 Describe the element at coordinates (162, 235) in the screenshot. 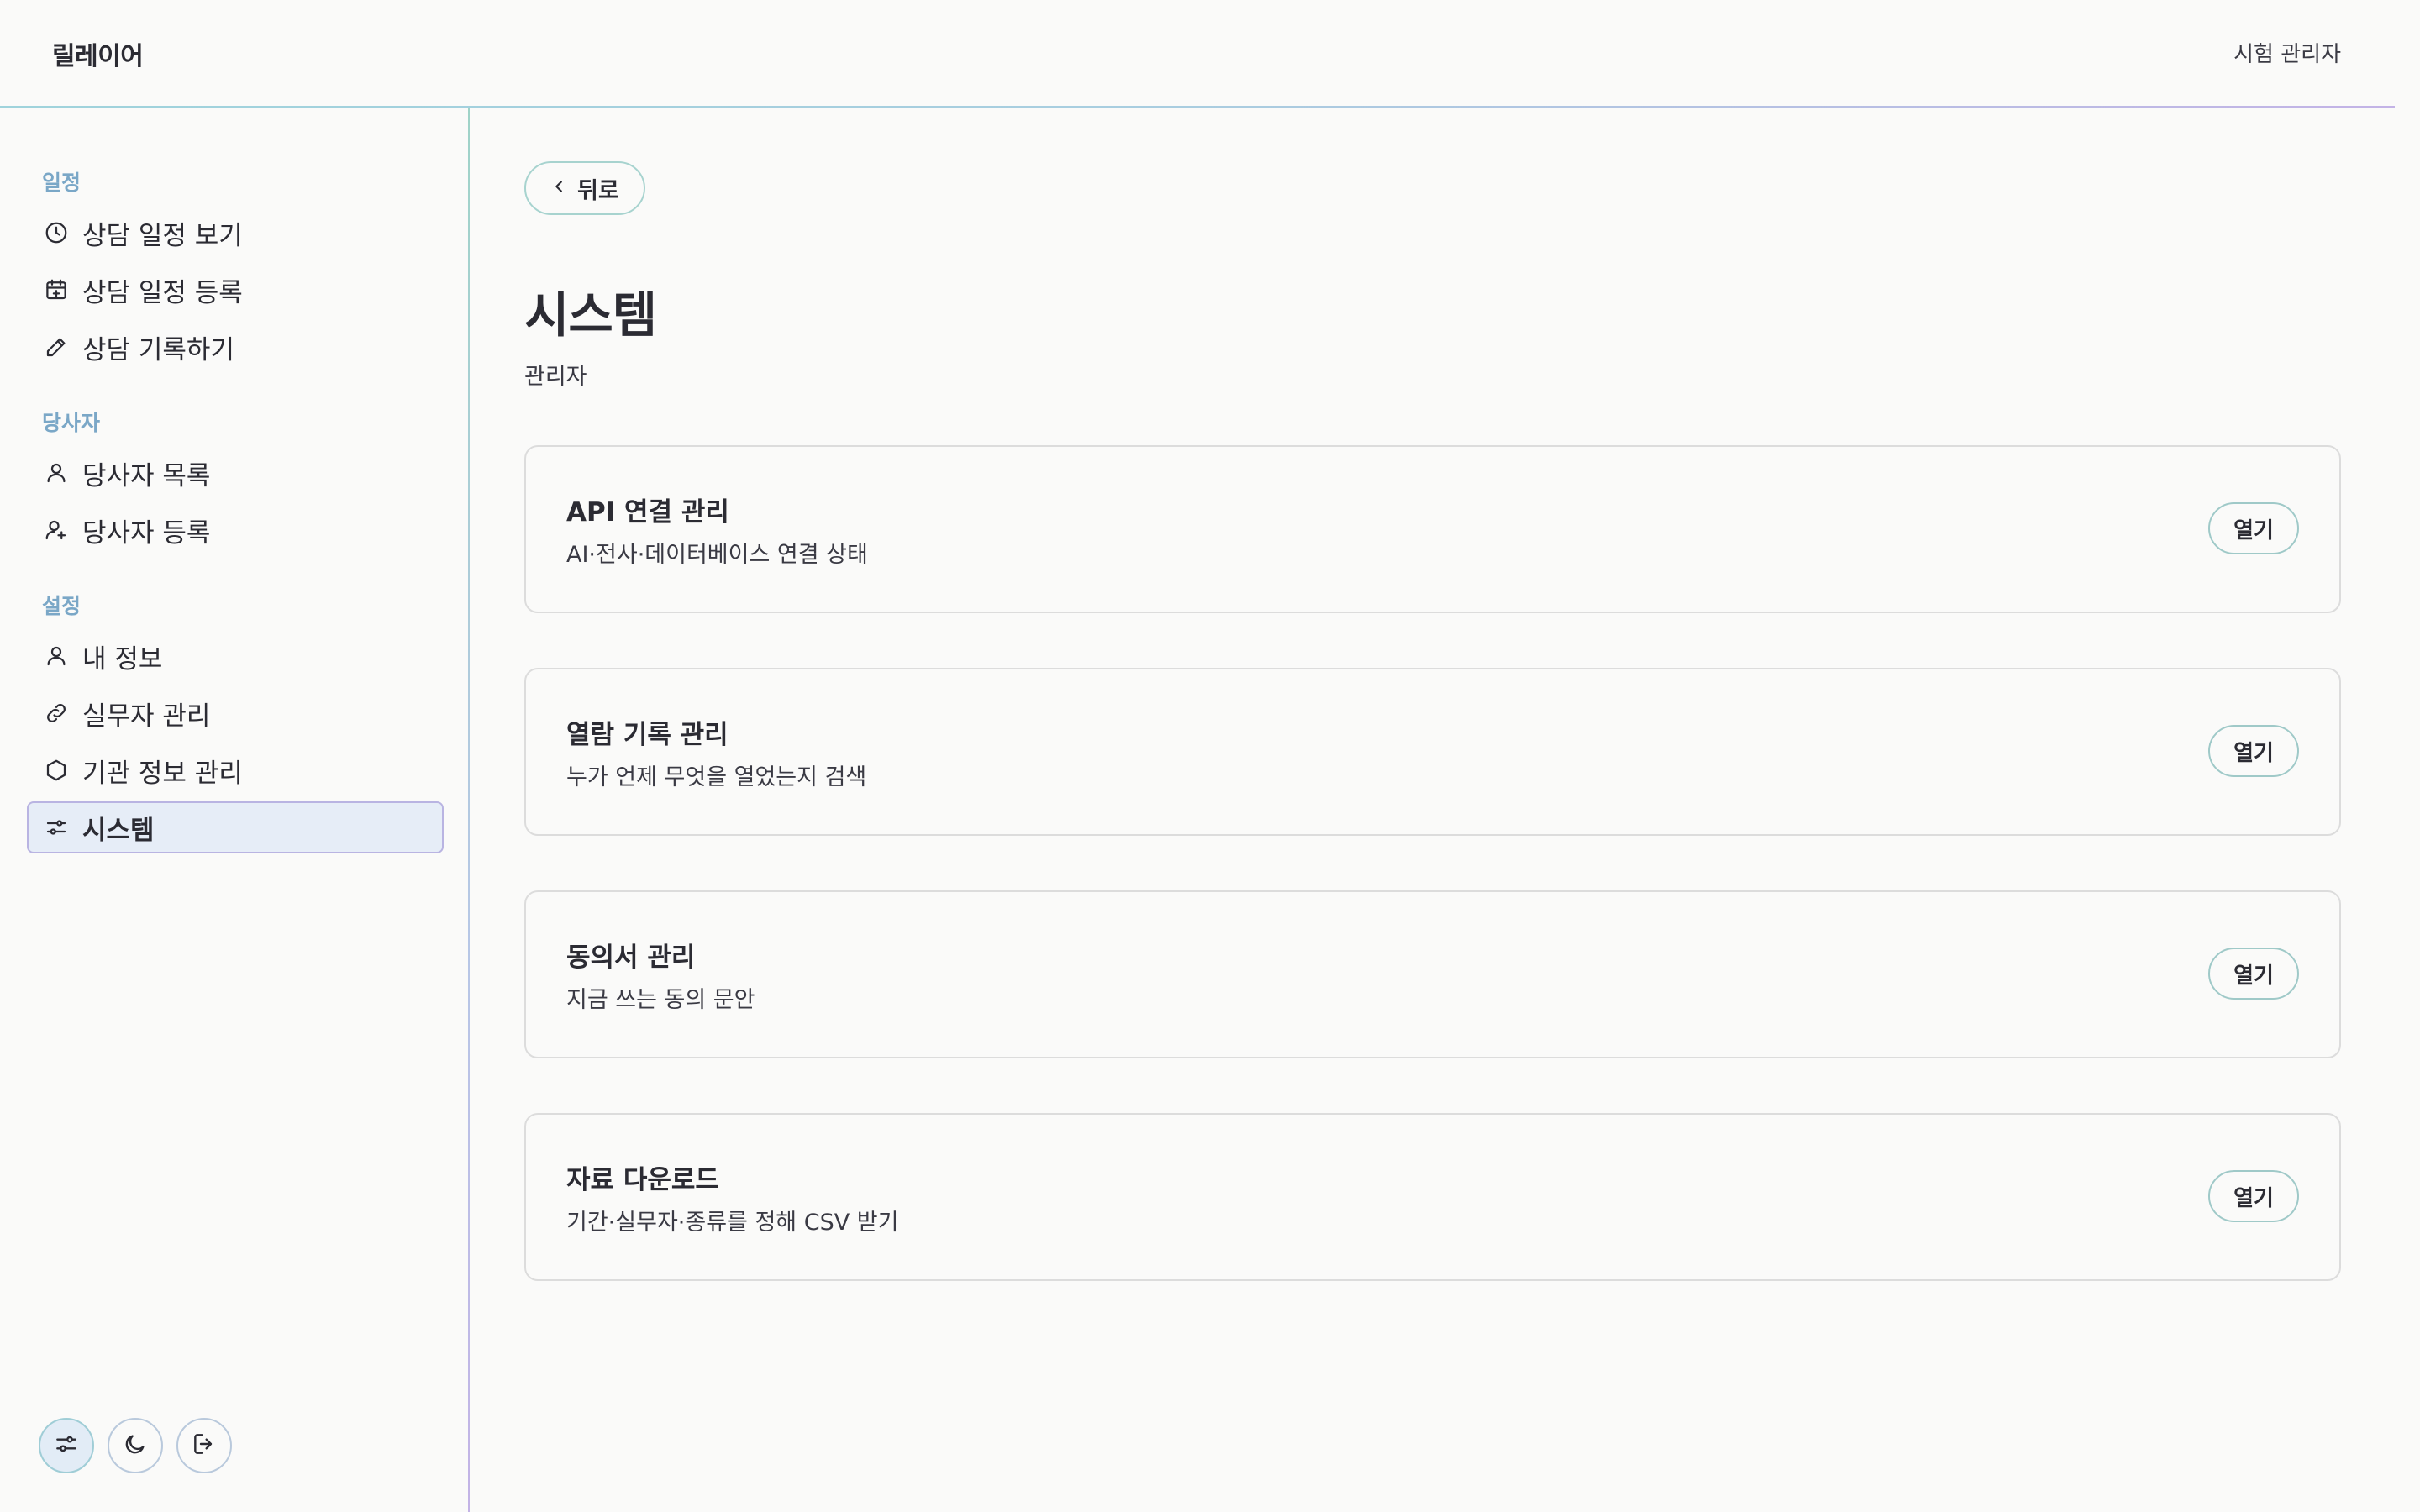

I see `sidebar-item-label: 상담 일정 보기` at that location.